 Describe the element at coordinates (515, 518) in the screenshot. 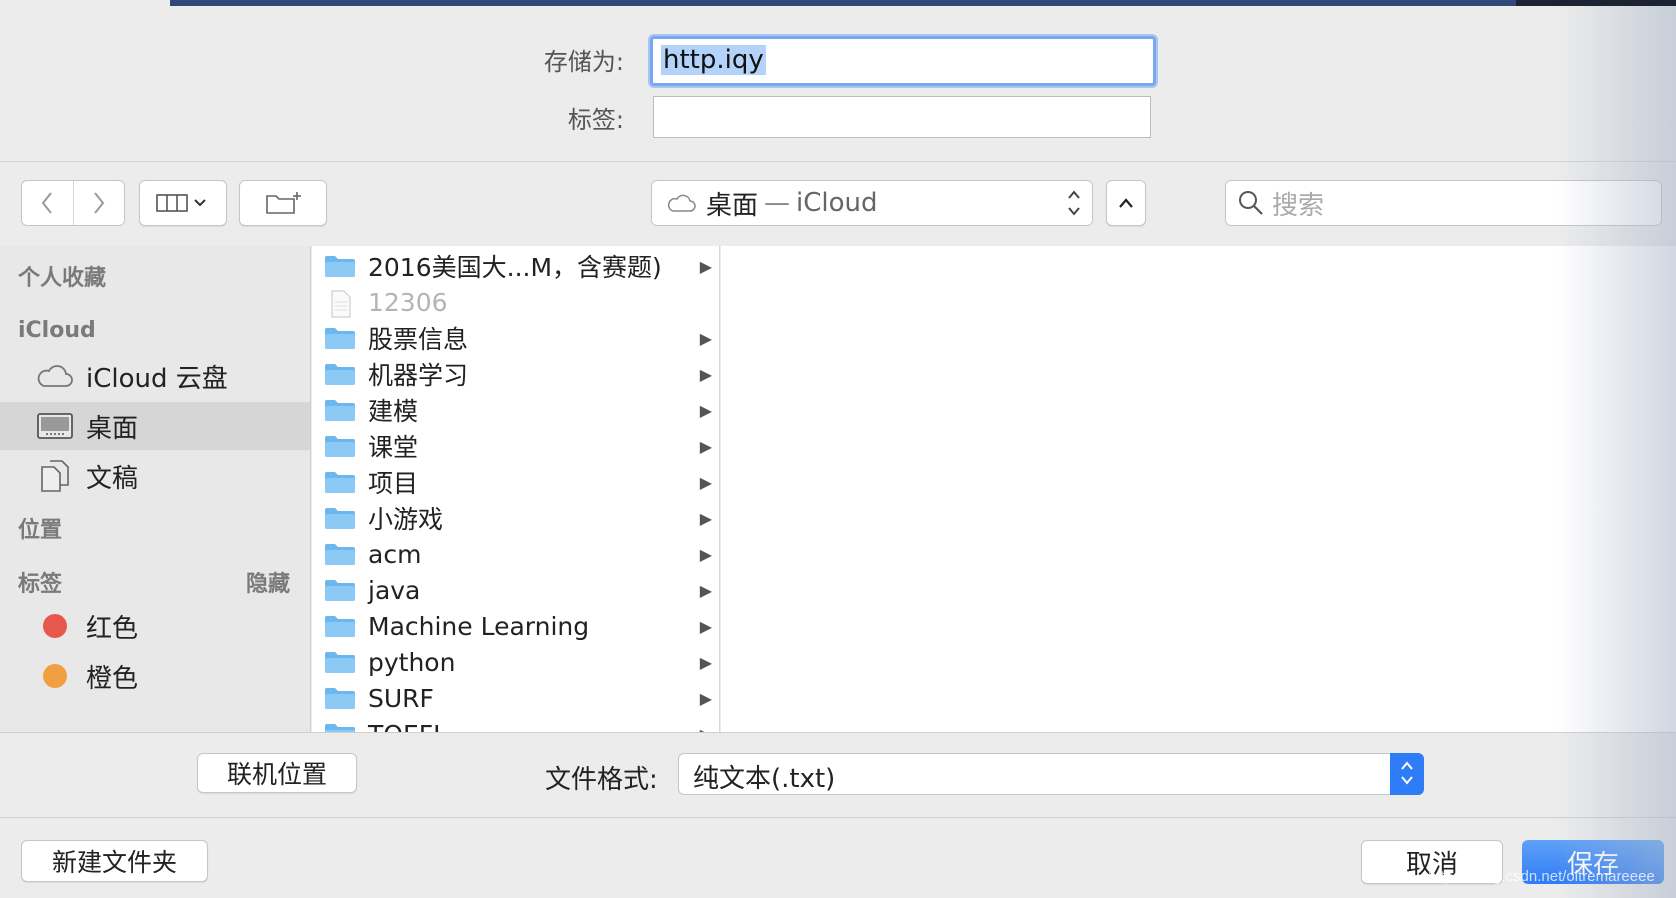

I see `file-row: 小游戏 ▶` at that location.